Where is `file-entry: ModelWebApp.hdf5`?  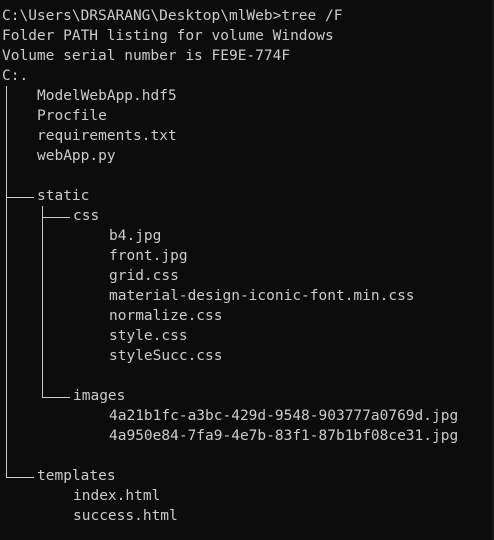
file-entry: ModelWebApp.hdf5 is located at coordinates (107, 96).